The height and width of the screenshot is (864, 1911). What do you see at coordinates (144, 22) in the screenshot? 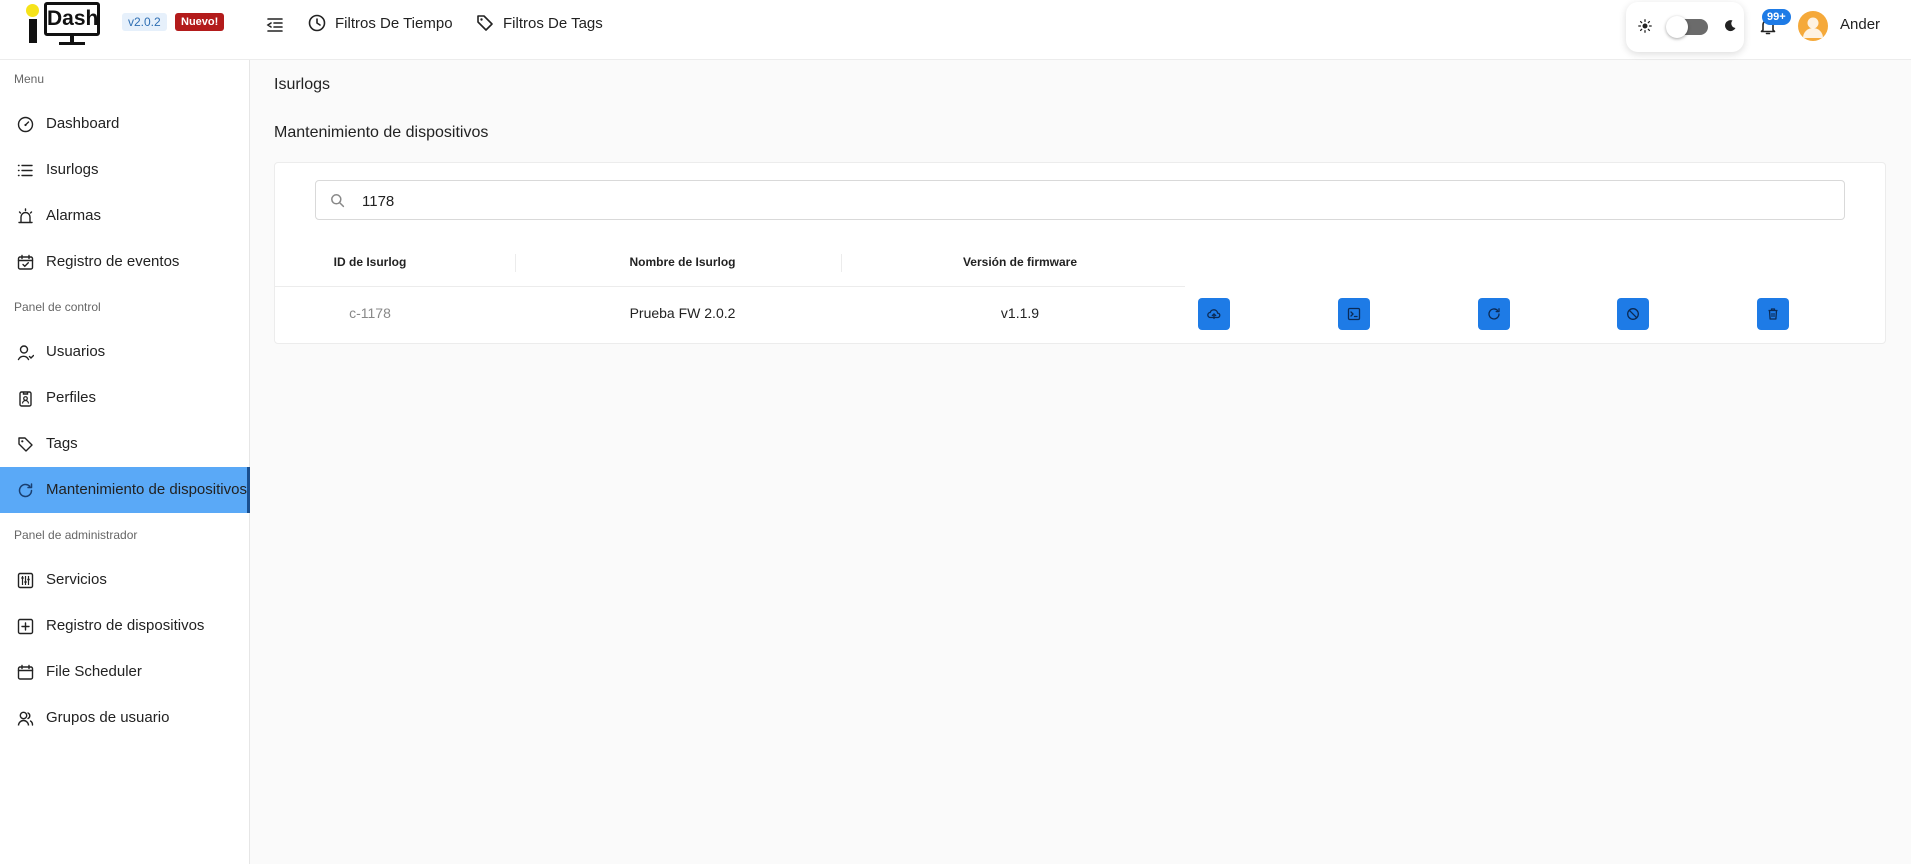
I see `version-badge: v2.0.2` at bounding box center [144, 22].